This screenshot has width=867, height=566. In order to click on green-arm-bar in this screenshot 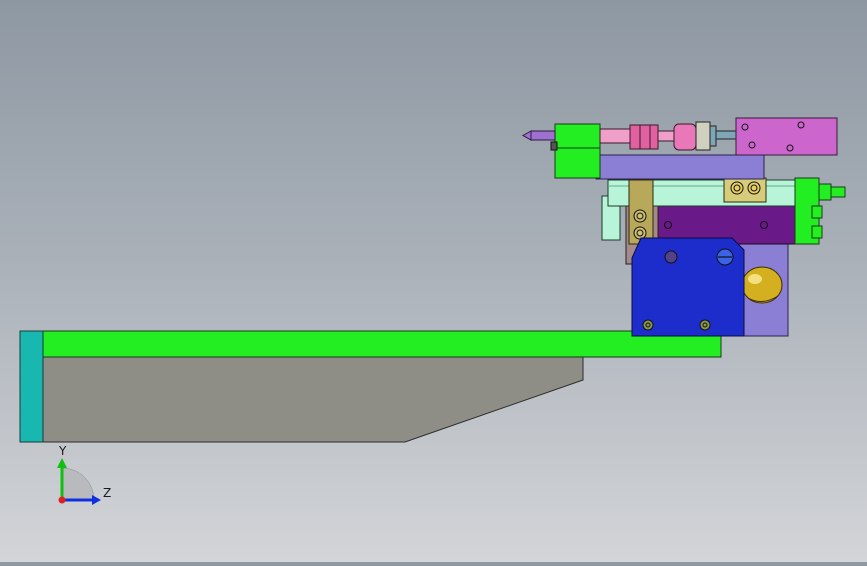, I will do `click(382, 344)`.